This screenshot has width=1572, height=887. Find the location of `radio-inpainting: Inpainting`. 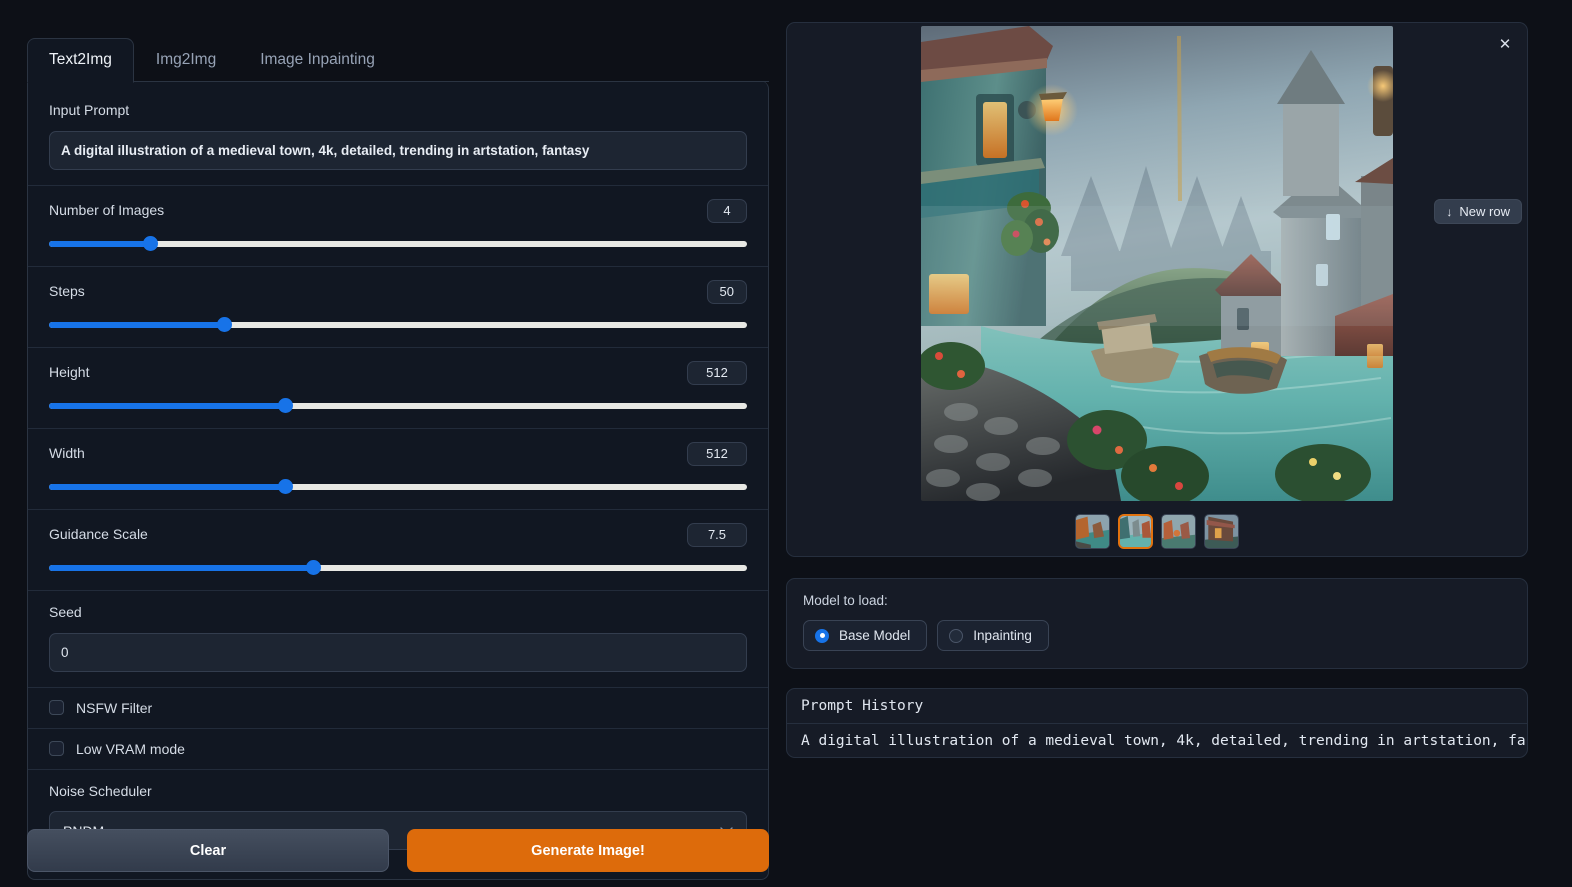

radio-inpainting: Inpainting is located at coordinates (993, 635).